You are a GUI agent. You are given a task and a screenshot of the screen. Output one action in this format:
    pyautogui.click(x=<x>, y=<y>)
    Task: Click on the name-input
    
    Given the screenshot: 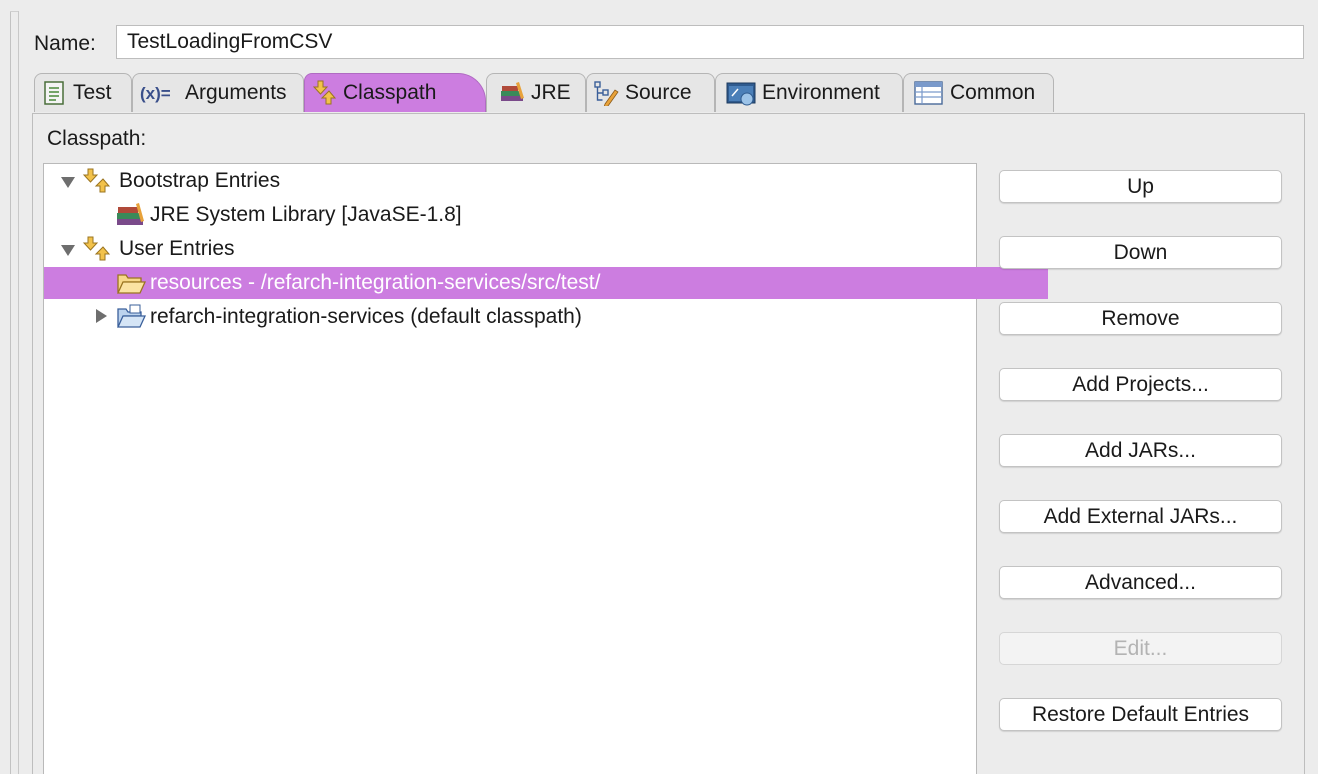 What is the action you would take?
    pyautogui.click(x=710, y=42)
    